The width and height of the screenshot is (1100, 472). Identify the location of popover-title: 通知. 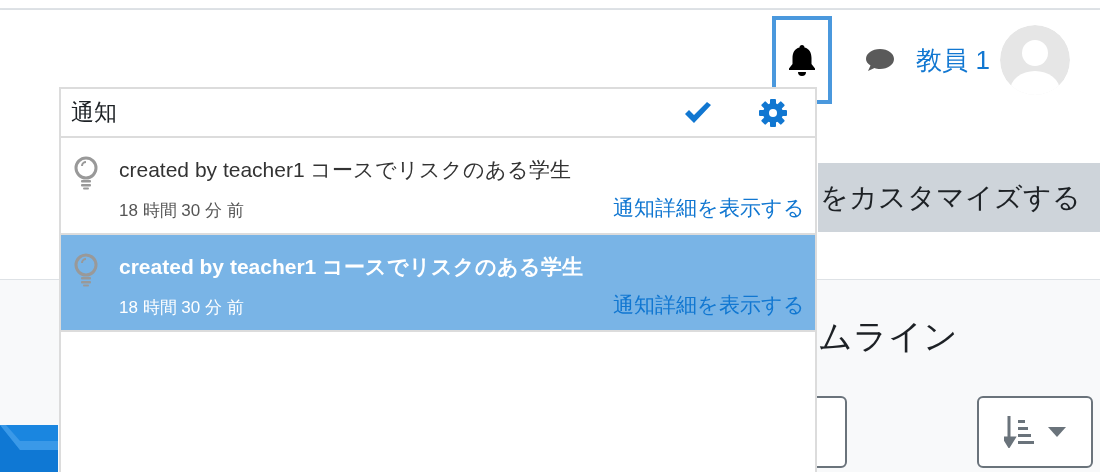
(94, 113).